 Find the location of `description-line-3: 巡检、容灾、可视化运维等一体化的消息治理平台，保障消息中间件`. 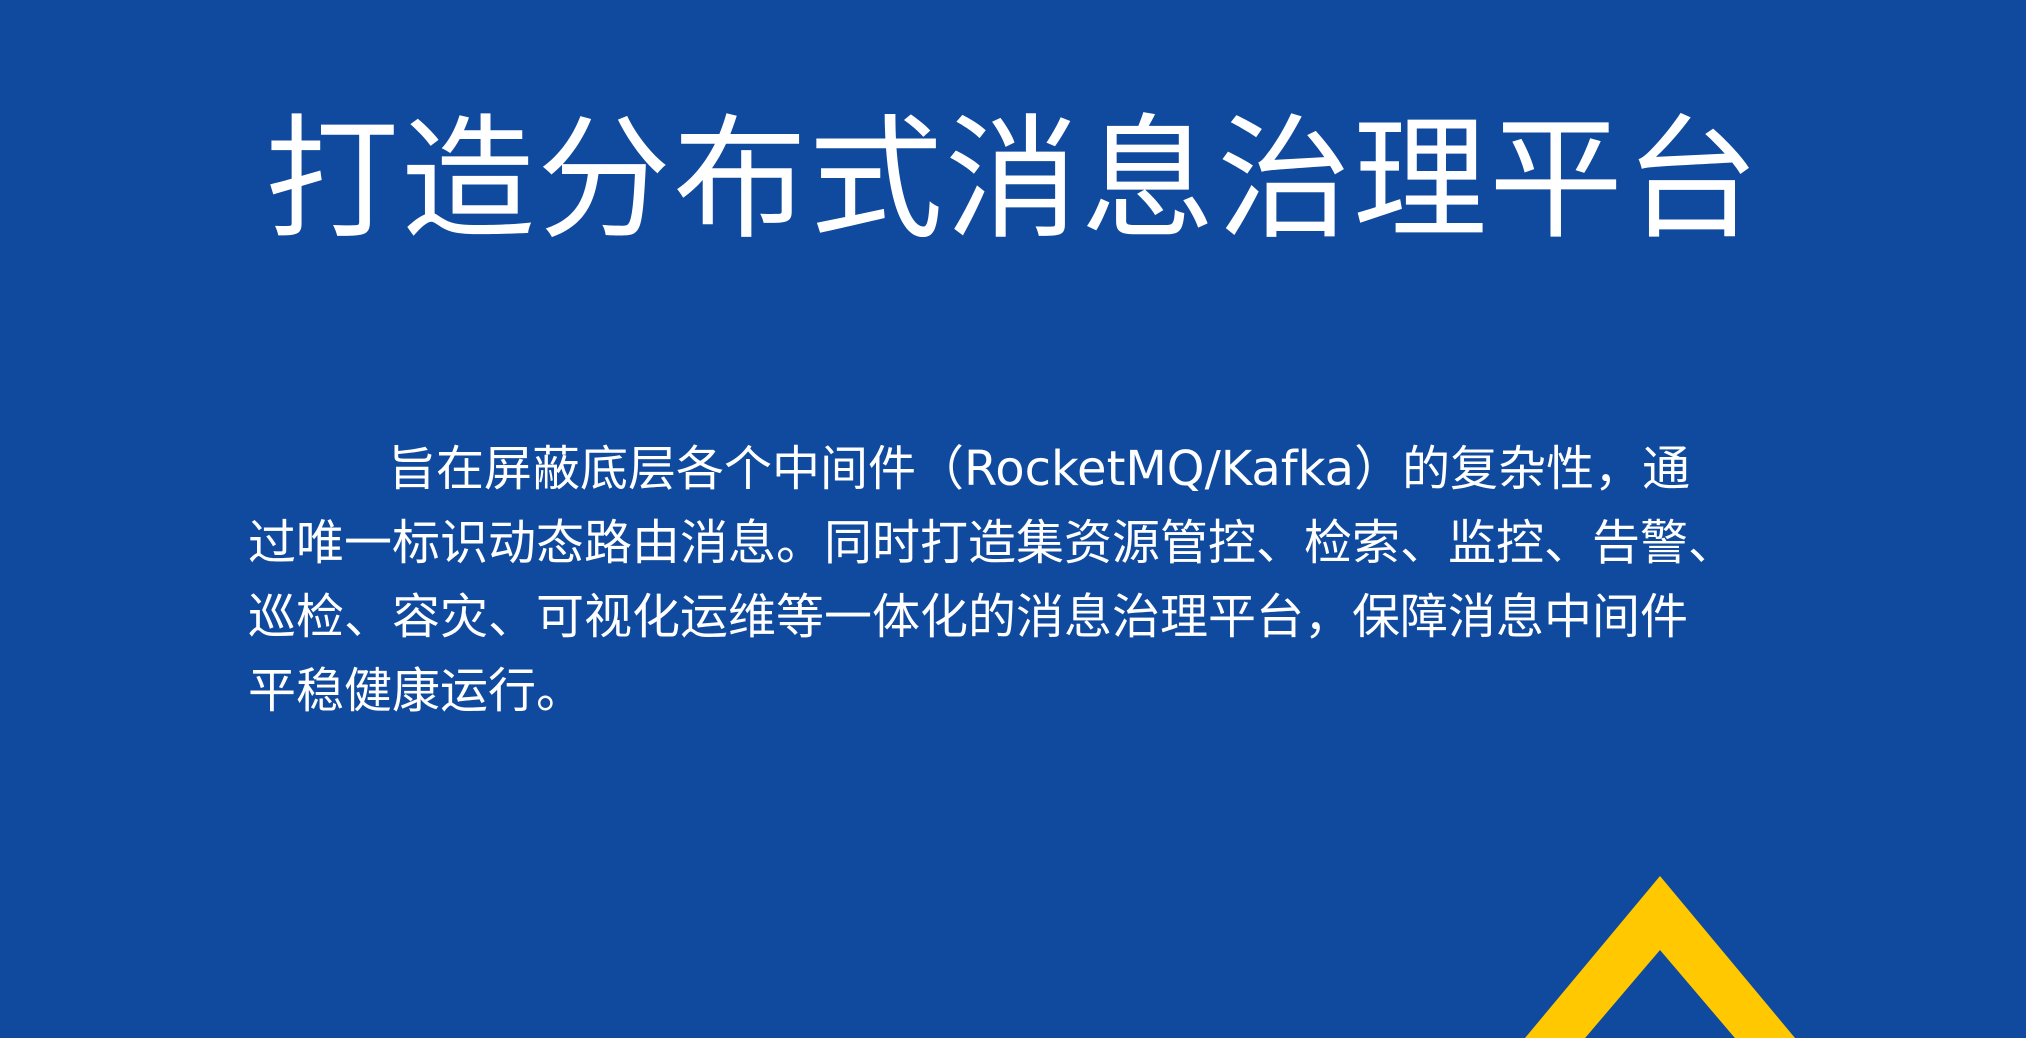

description-line-3: 巡检、容灾、可视化运维等一体化的消息治理平台，保障消息中间件 is located at coordinates (968, 617).